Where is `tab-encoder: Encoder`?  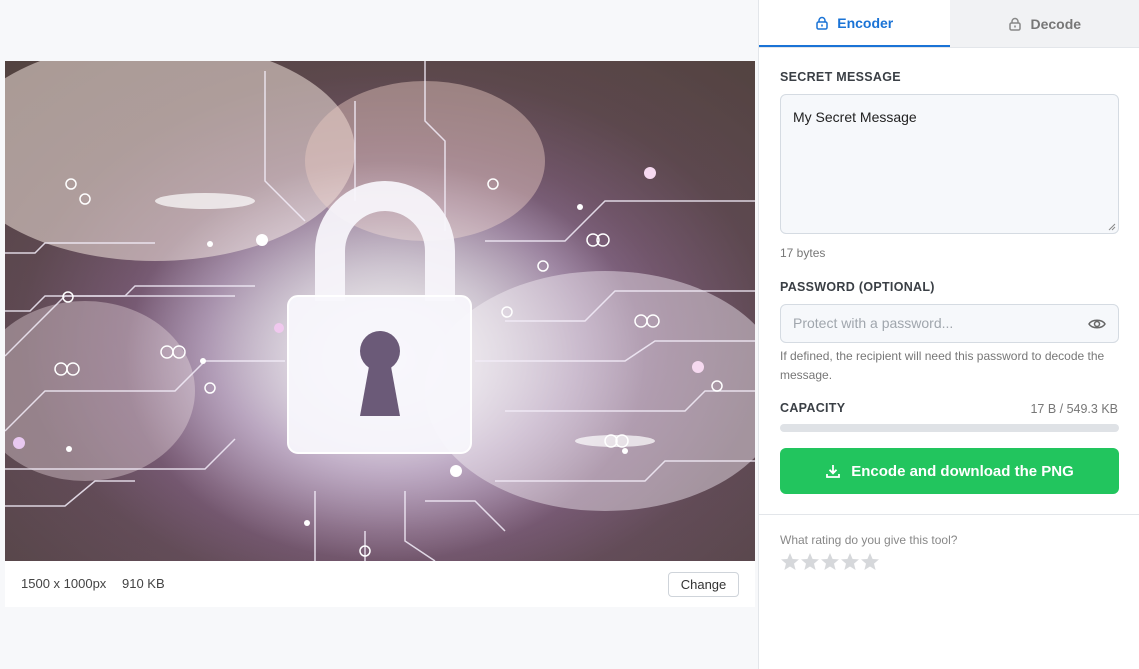 tab-encoder: Encoder is located at coordinates (854, 23).